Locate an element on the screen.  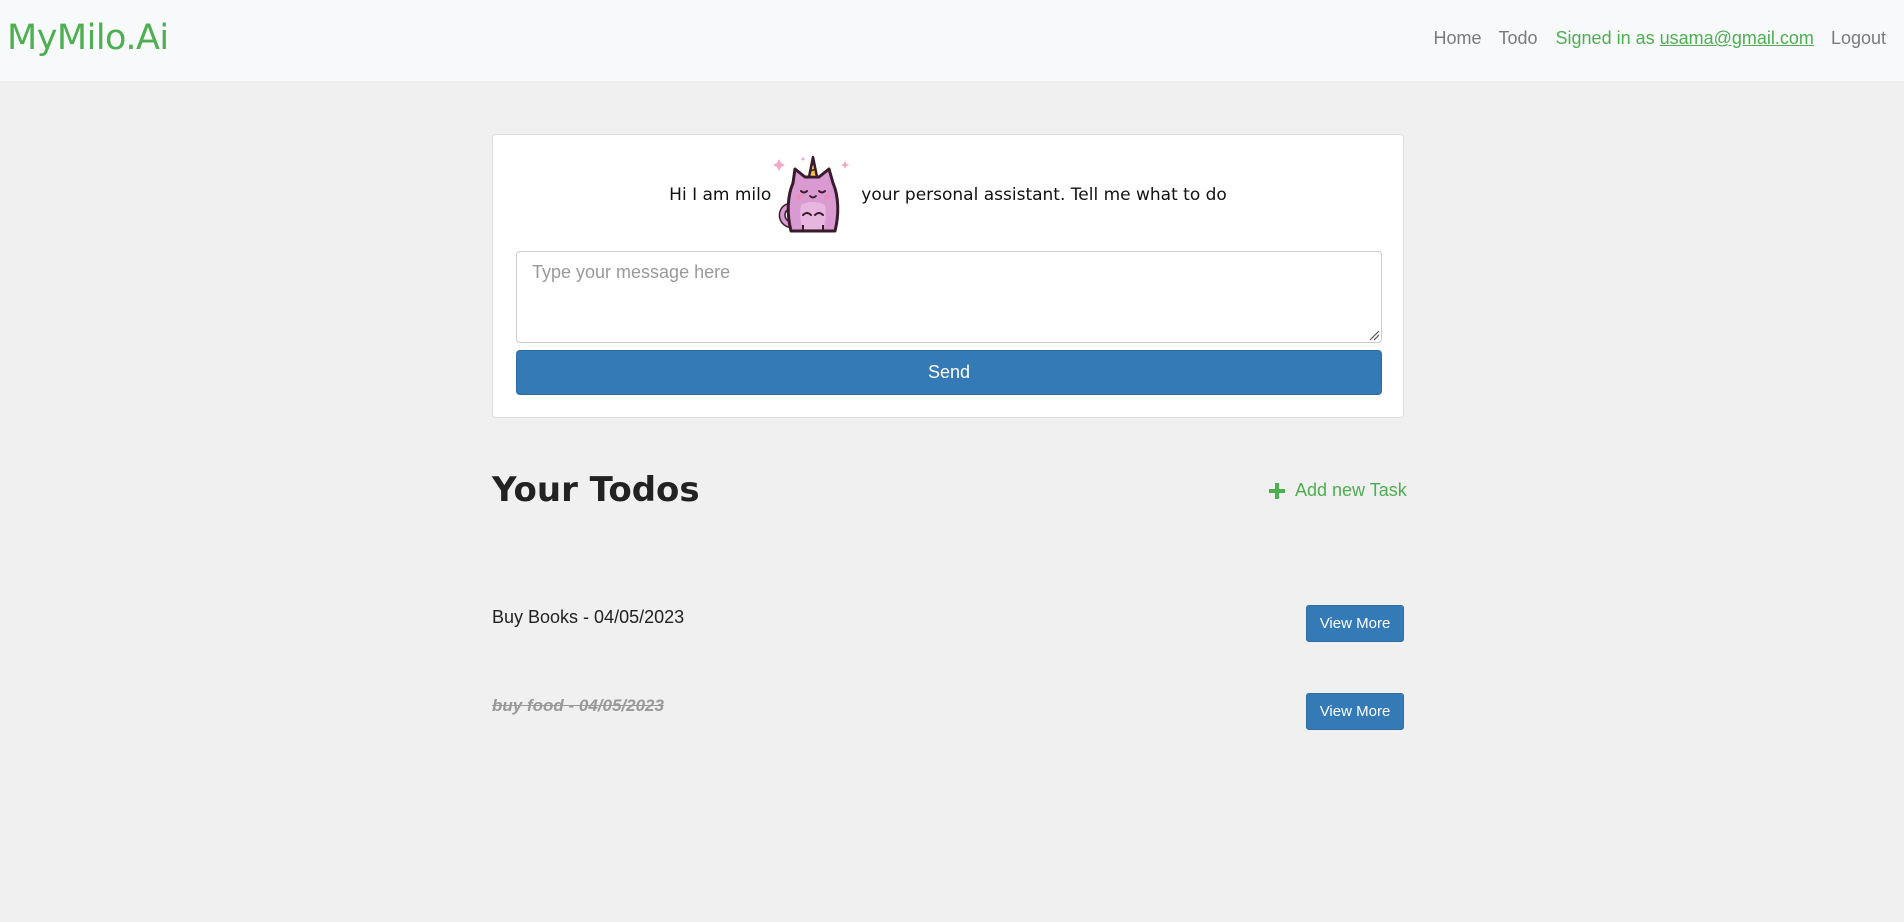
todo-item-title: Buy Books - 04/05/2023 is located at coordinates (588, 617).